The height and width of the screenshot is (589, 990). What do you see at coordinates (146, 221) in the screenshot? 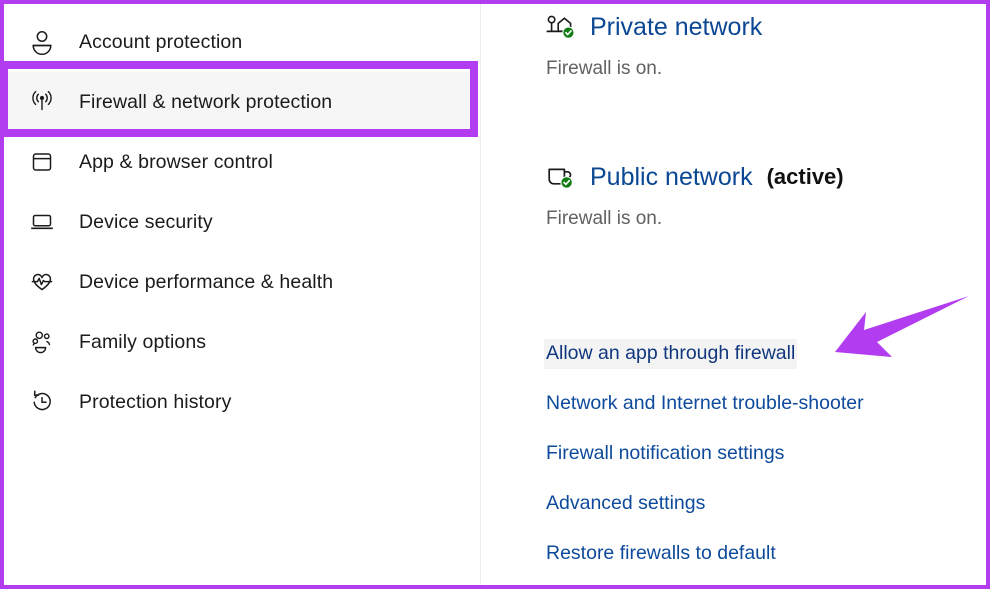
I see `sidebar-item-label: Device security` at bounding box center [146, 221].